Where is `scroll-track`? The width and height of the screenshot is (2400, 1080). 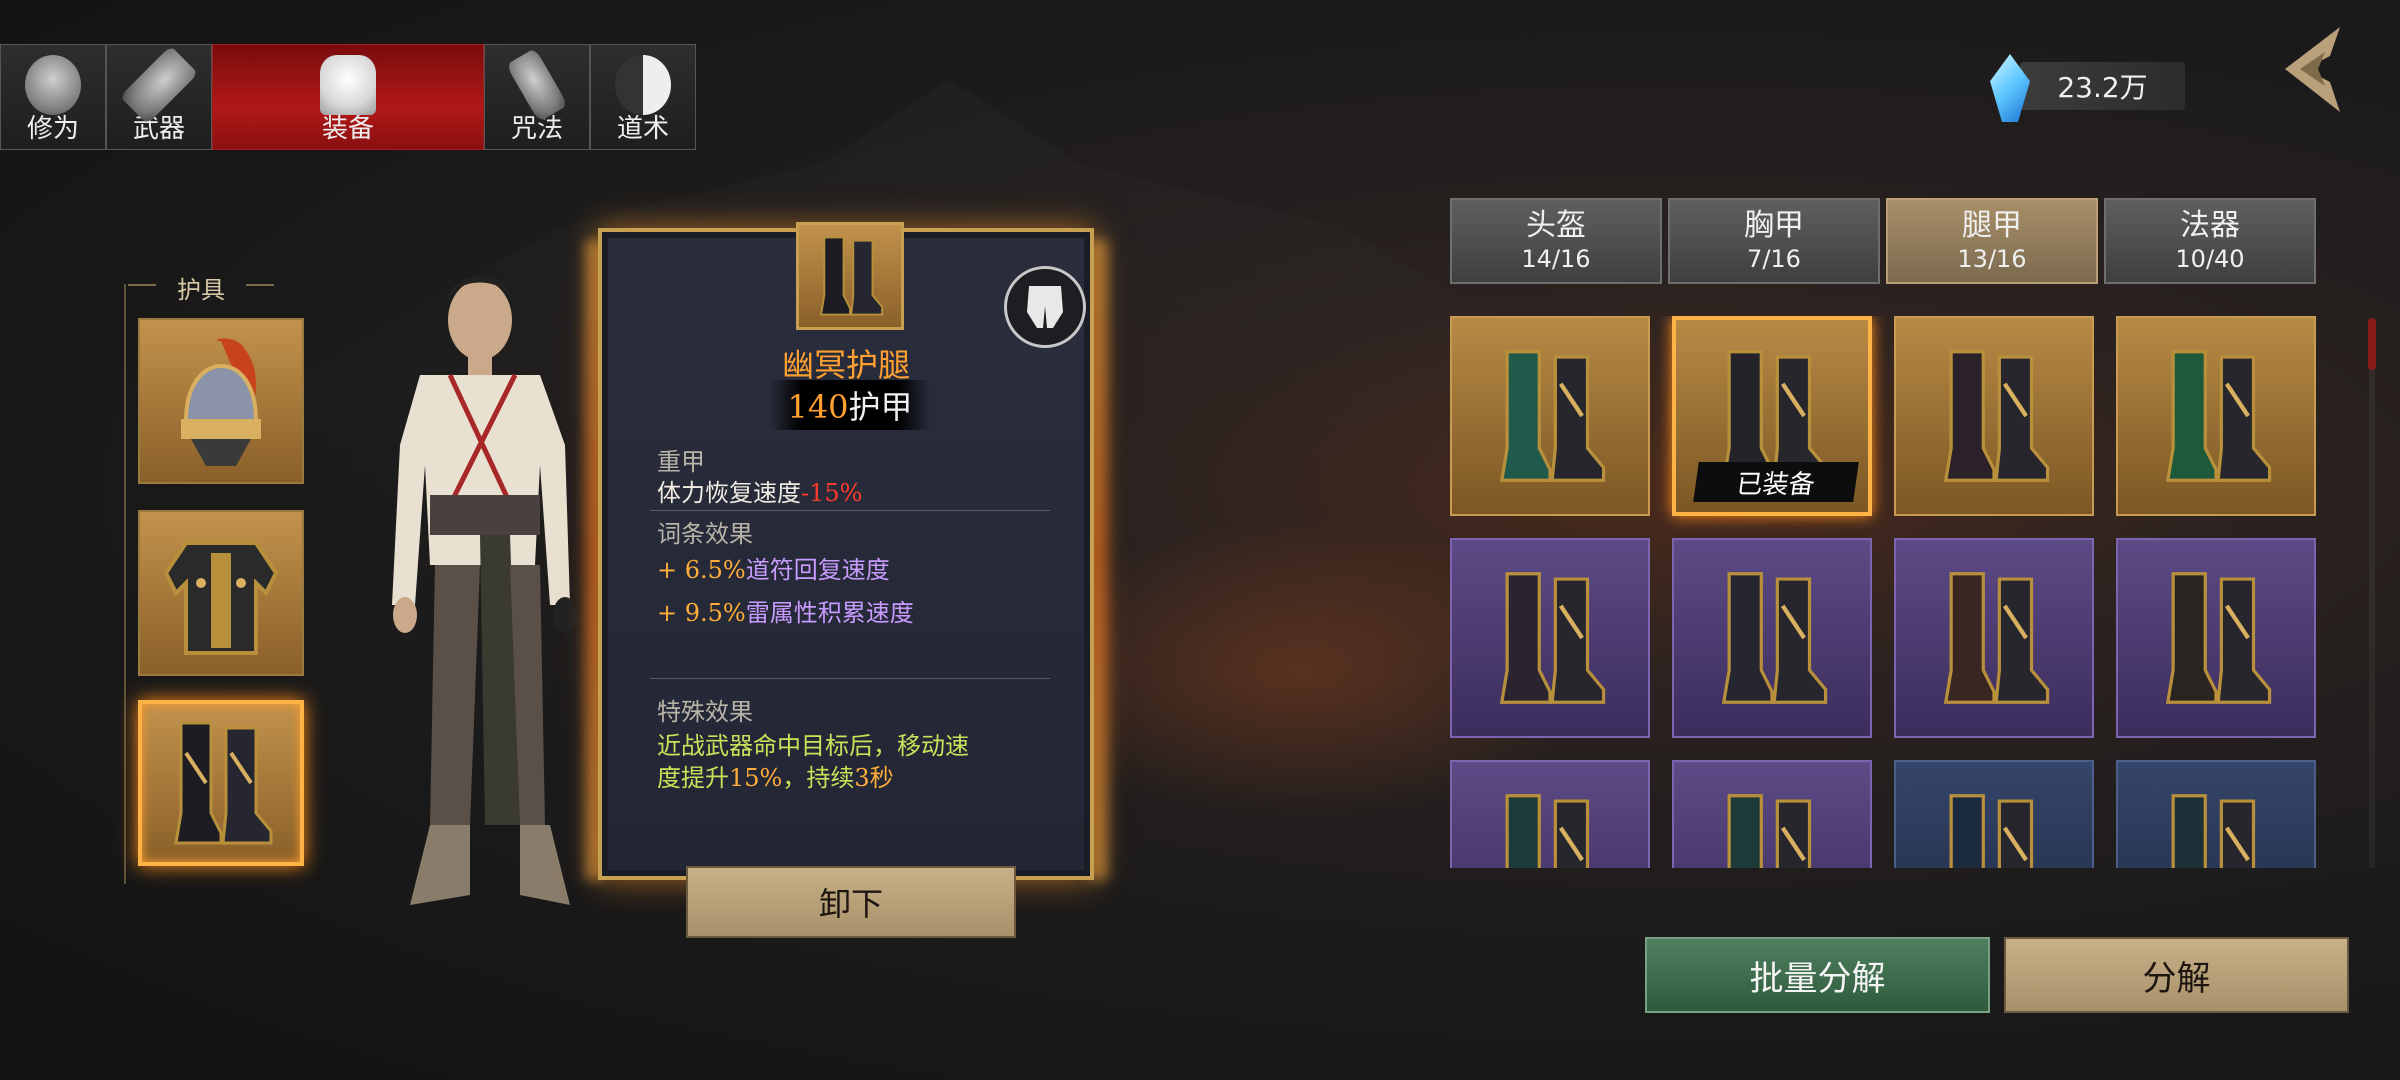 scroll-track is located at coordinates (2372, 593).